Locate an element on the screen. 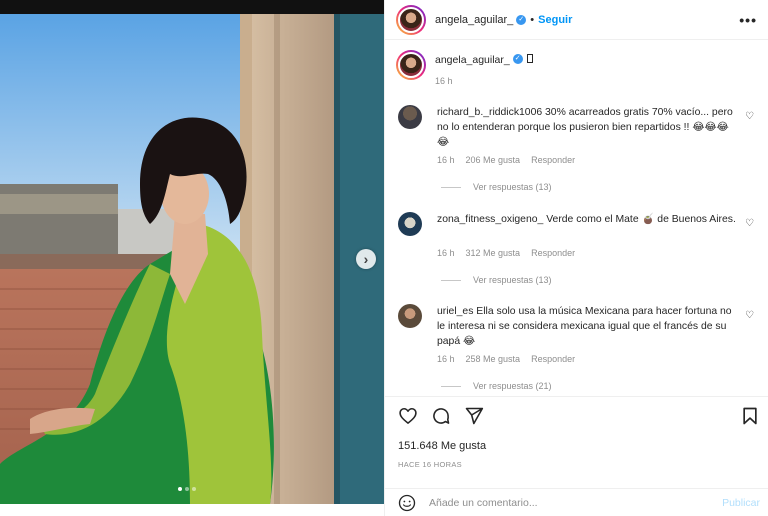 This screenshot has height=516, width=768. view-replies-button: Ver respuestas (21) is located at coordinates (496, 386).